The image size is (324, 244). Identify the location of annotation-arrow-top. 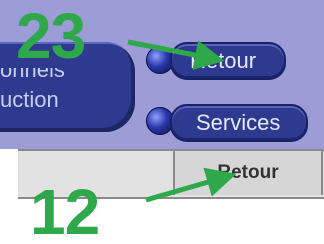
(176, 54).